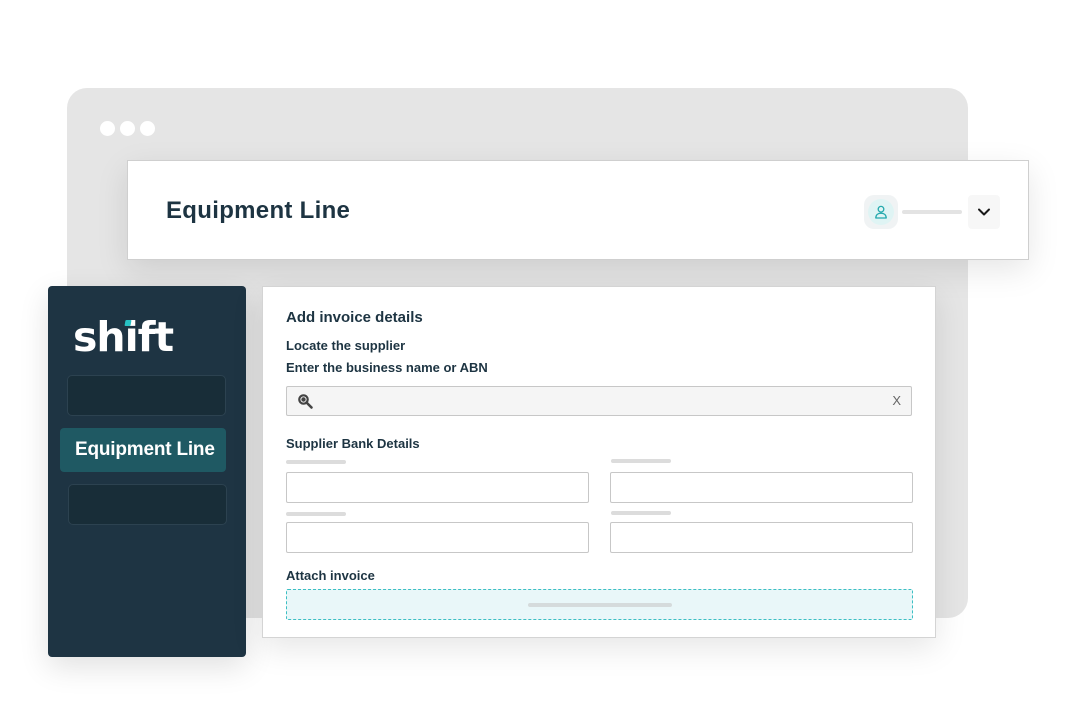 The image size is (1080, 720). What do you see at coordinates (354, 317) in the screenshot?
I see `form-title: Add invoice details` at bounding box center [354, 317].